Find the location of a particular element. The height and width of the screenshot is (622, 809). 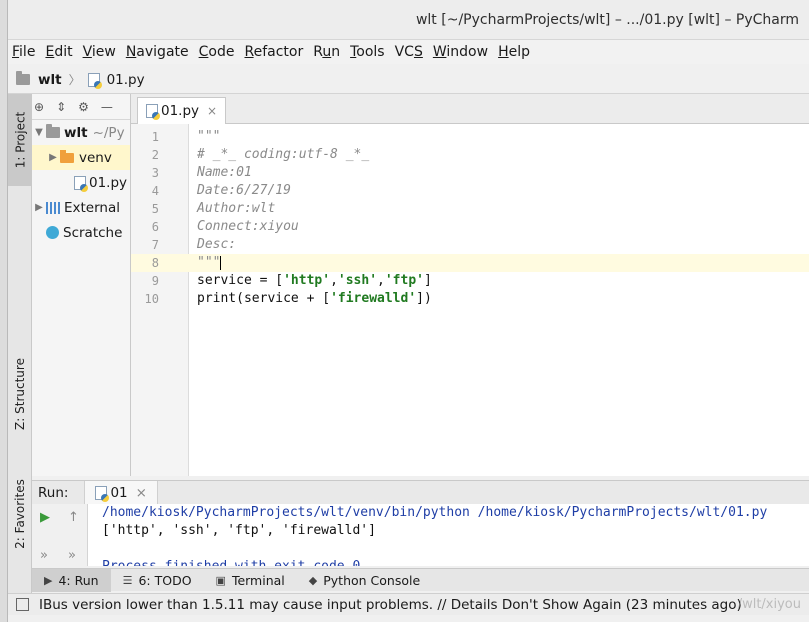

menu-item-edit: Edit is located at coordinates (61, 52).